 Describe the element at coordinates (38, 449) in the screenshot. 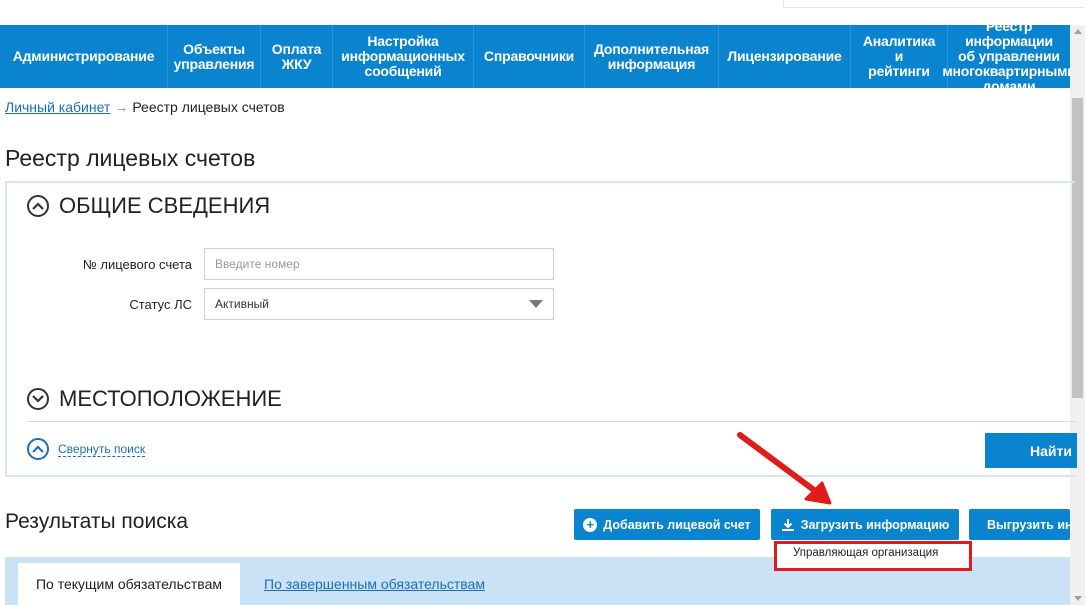

I see `collapse-chevron-up-icon` at that location.